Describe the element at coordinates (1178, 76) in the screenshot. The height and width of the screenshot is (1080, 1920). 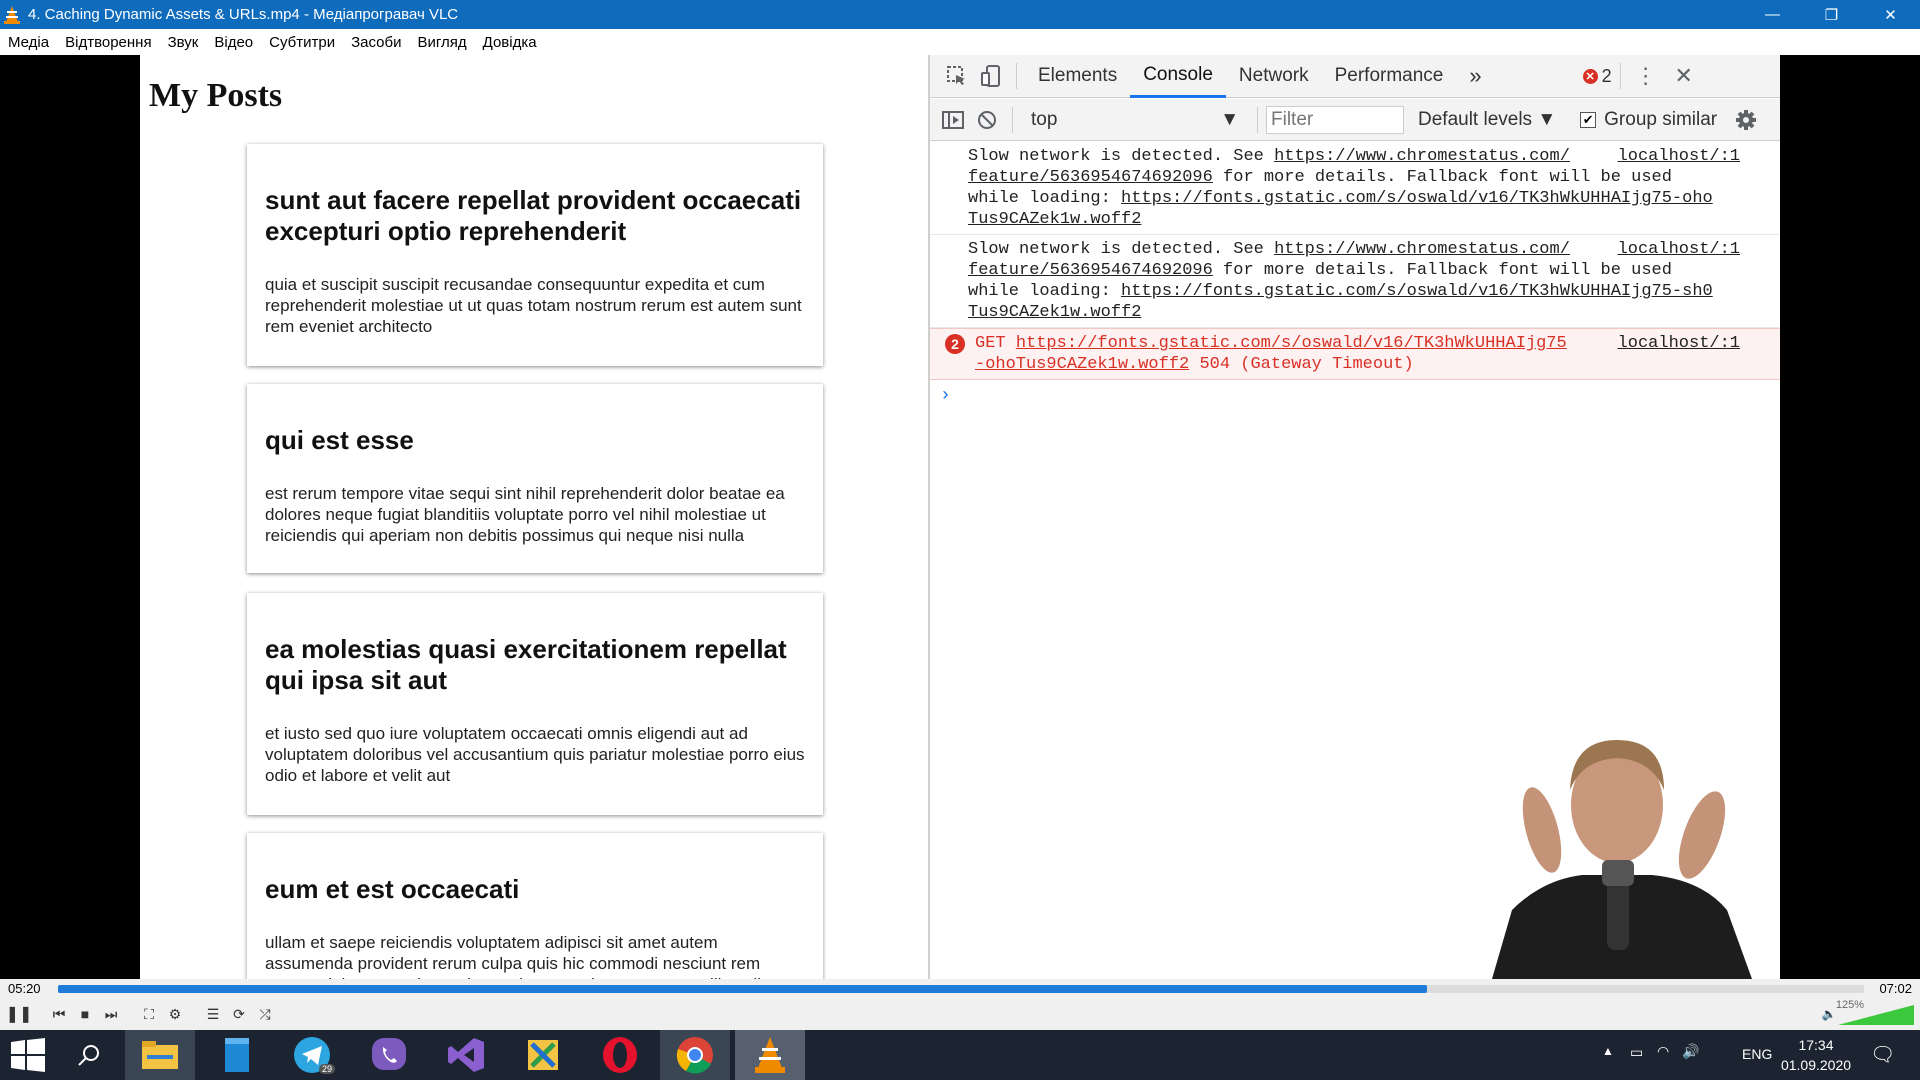
I see `tab-console: Console` at that location.